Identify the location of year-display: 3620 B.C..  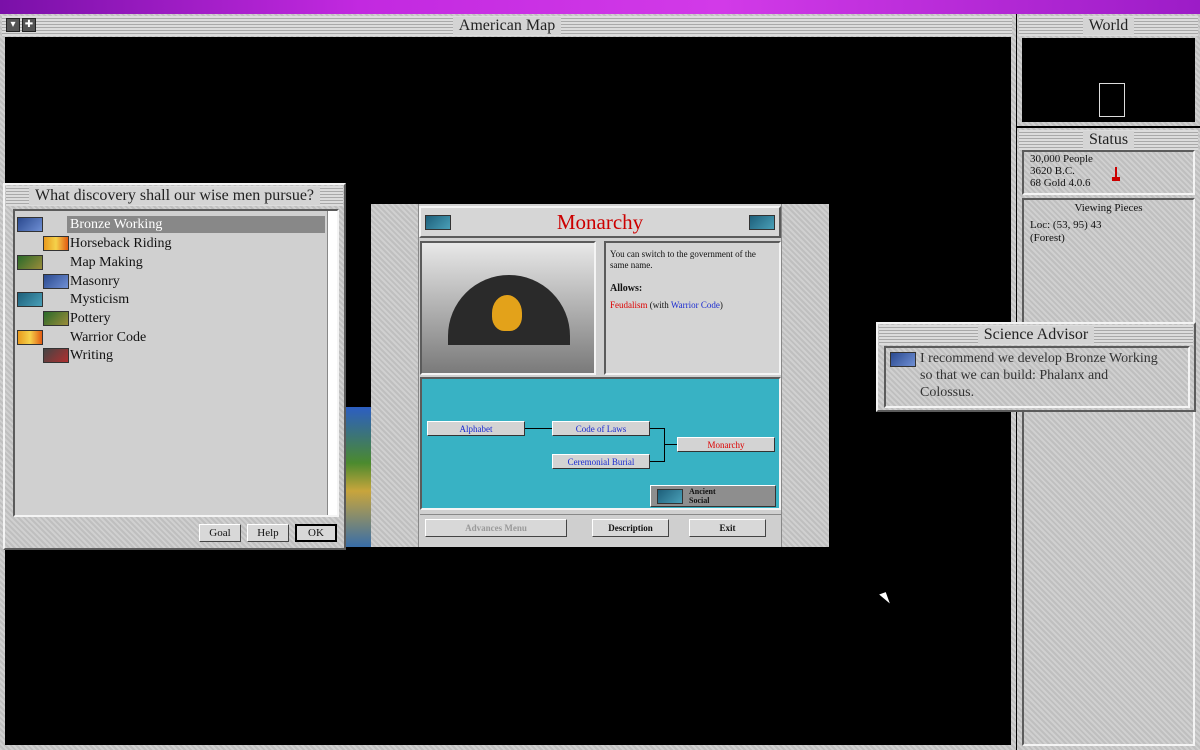
(1052, 171).